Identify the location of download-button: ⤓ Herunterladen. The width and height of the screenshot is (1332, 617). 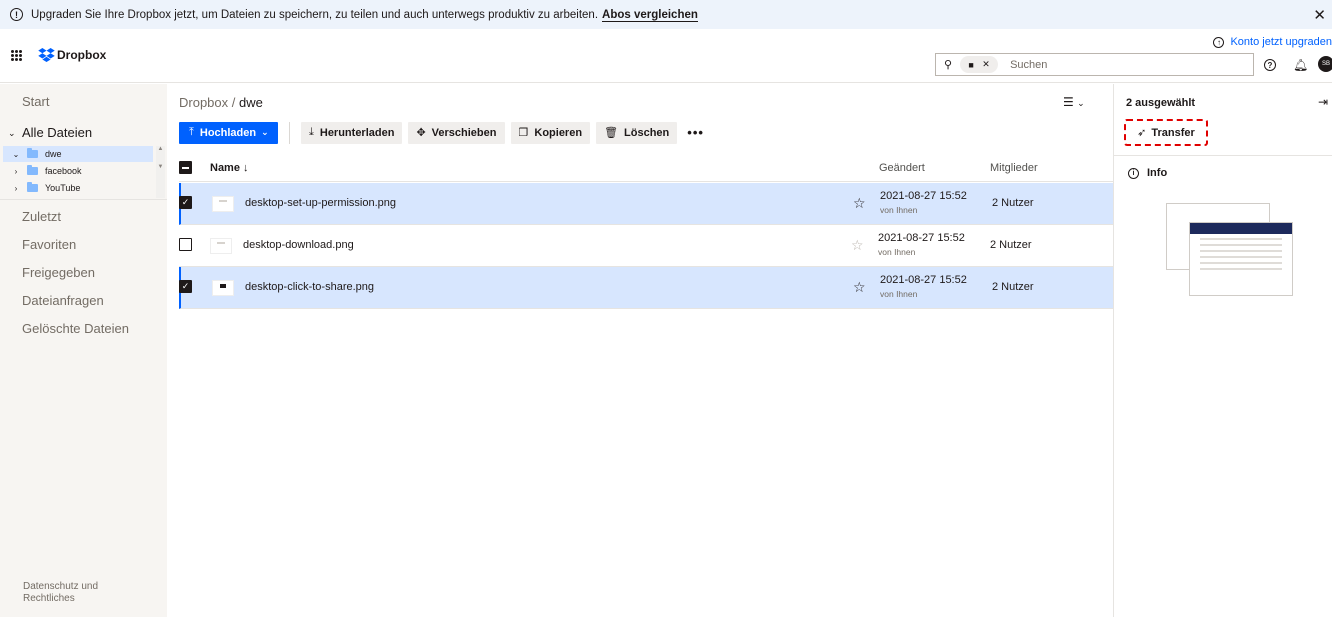
(352, 132).